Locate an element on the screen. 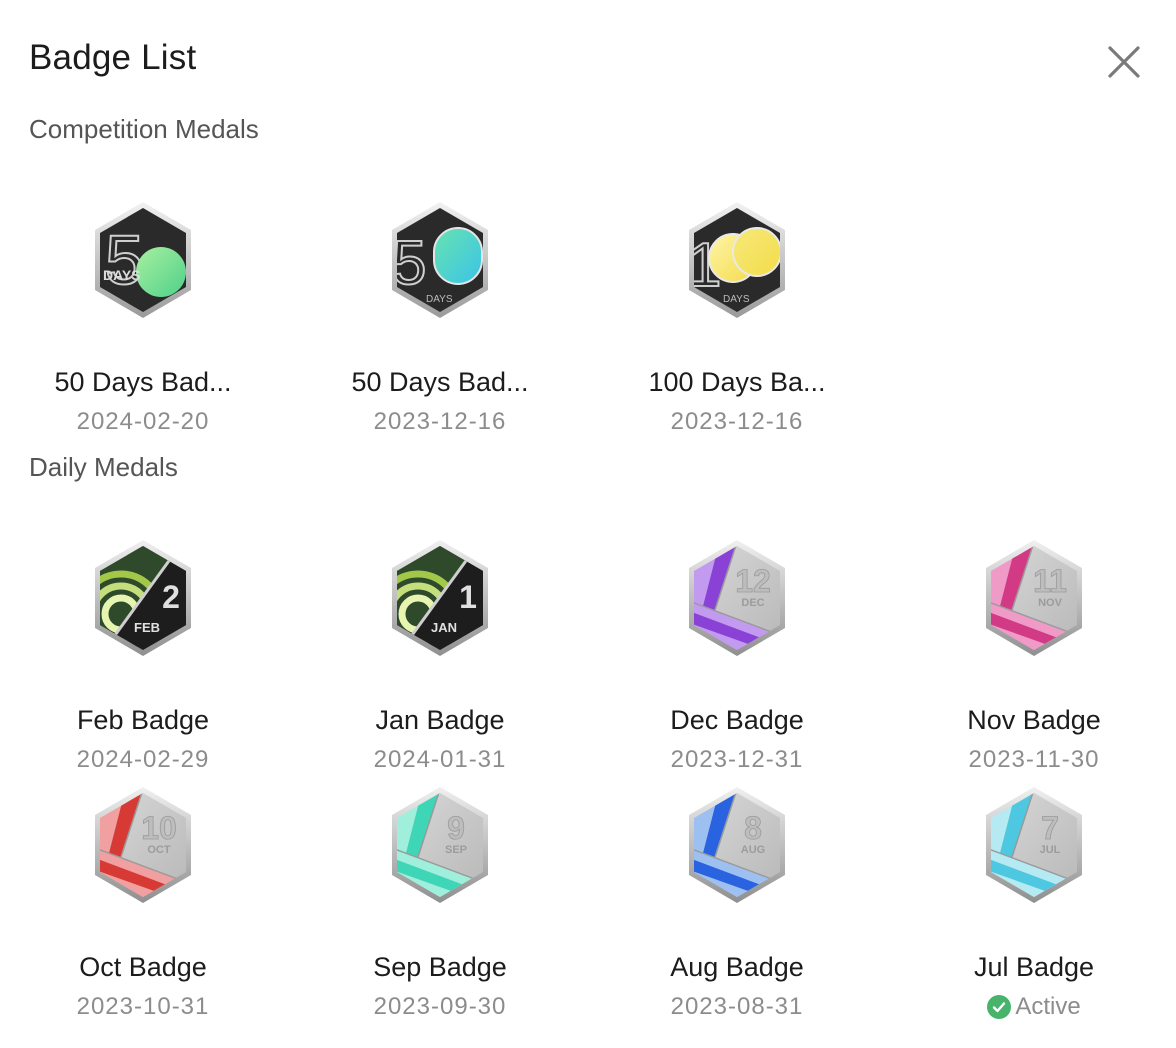 Image resolution: width=1176 pixels, height=1048 pixels. badge-card: 11 NOV Nov Badge 2023-11-30 is located at coordinates (1034, 655).